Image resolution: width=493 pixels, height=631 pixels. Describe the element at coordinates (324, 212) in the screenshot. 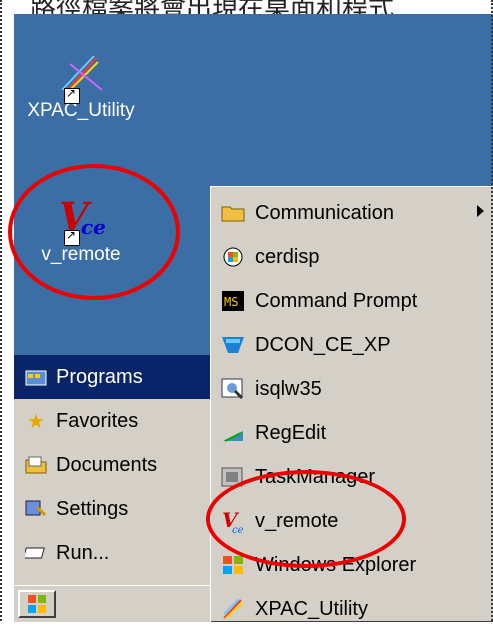

I see `submenu-label: Communication` at that location.